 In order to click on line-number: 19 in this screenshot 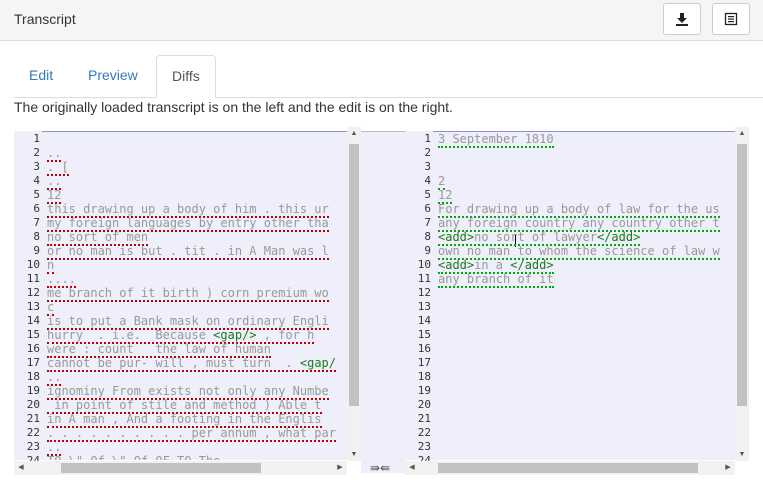, I will do `click(33, 390)`.